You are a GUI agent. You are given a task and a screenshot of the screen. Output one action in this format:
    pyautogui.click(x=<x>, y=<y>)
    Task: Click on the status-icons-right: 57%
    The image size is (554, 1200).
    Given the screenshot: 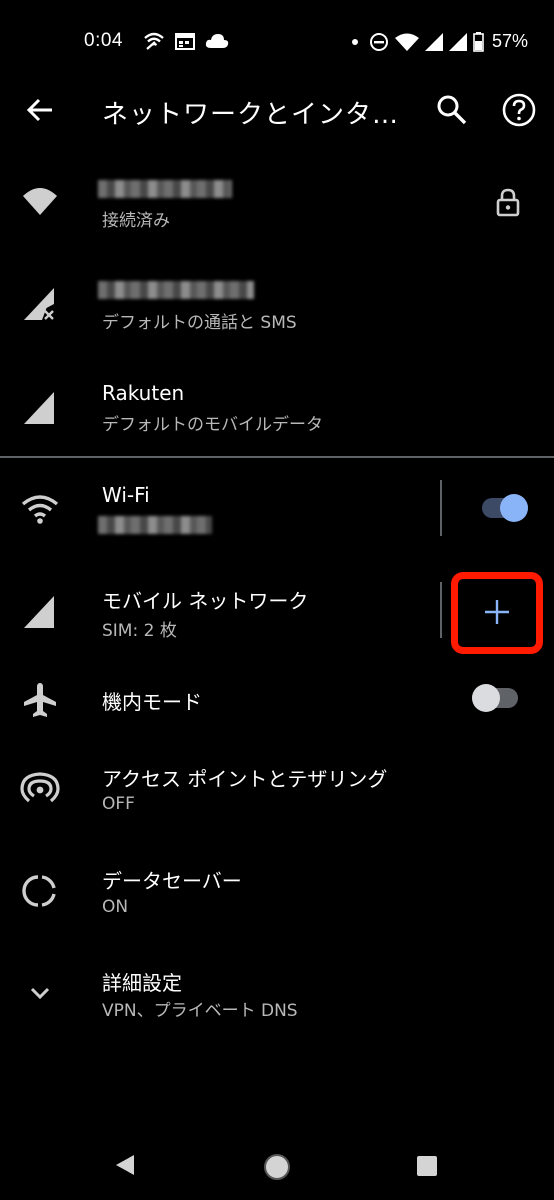 What is the action you would take?
    pyautogui.click(x=437, y=41)
    